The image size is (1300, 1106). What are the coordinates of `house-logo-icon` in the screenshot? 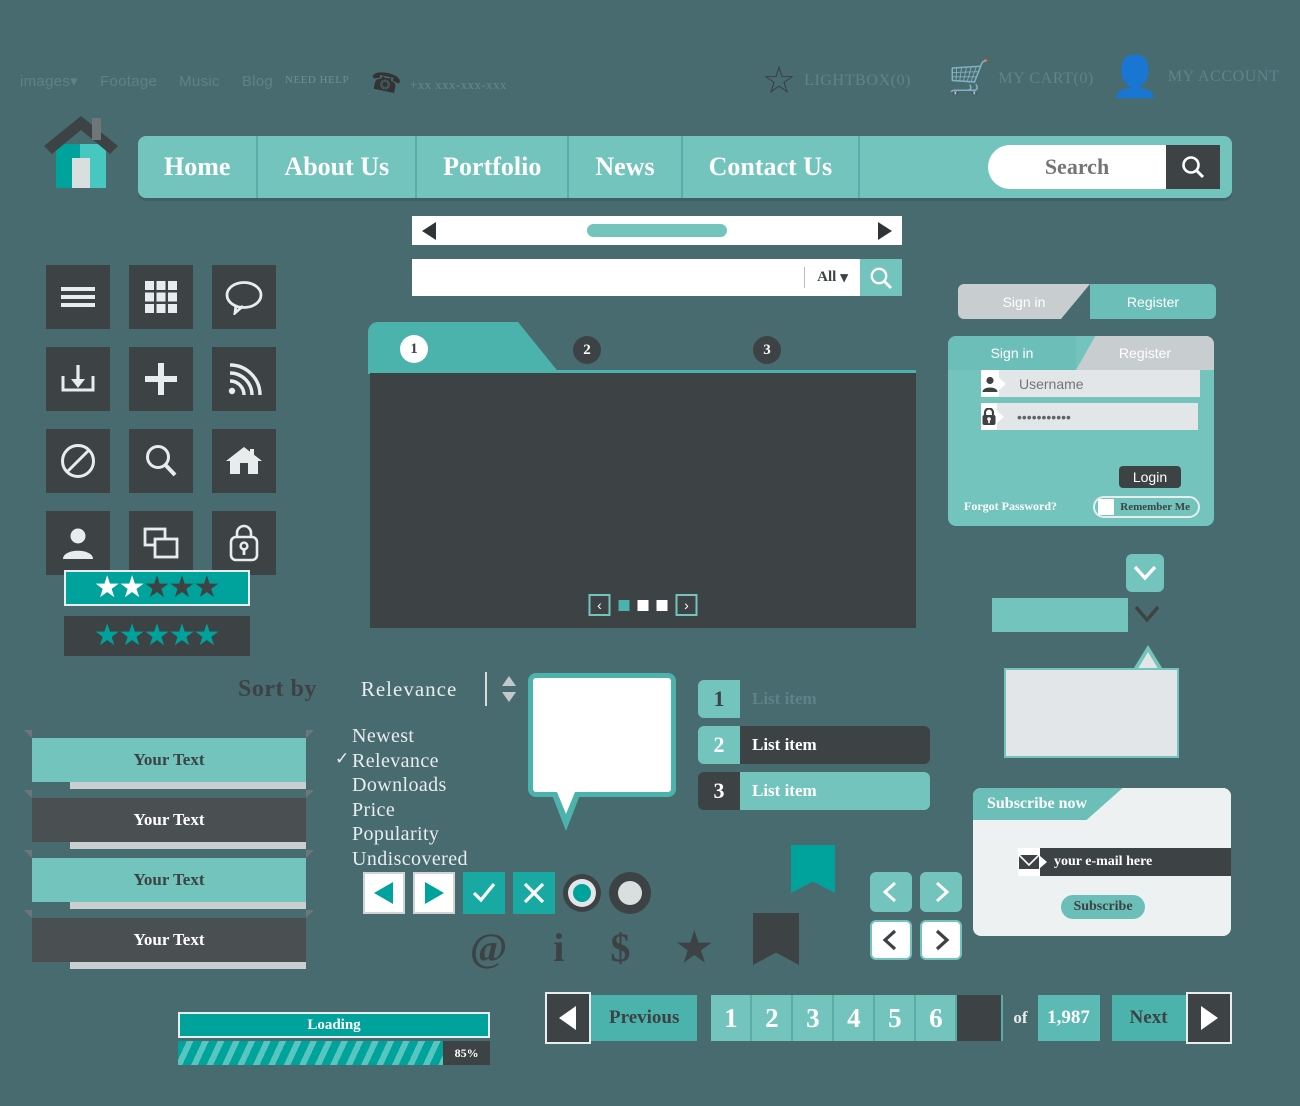 It's located at (81, 150).